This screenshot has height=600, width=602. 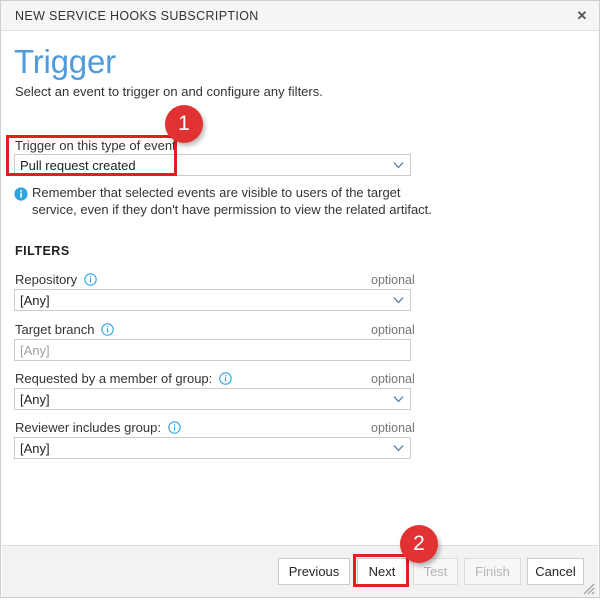 What do you see at coordinates (555, 571) in the screenshot?
I see `cancel-button: Cancel` at bounding box center [555, 571].